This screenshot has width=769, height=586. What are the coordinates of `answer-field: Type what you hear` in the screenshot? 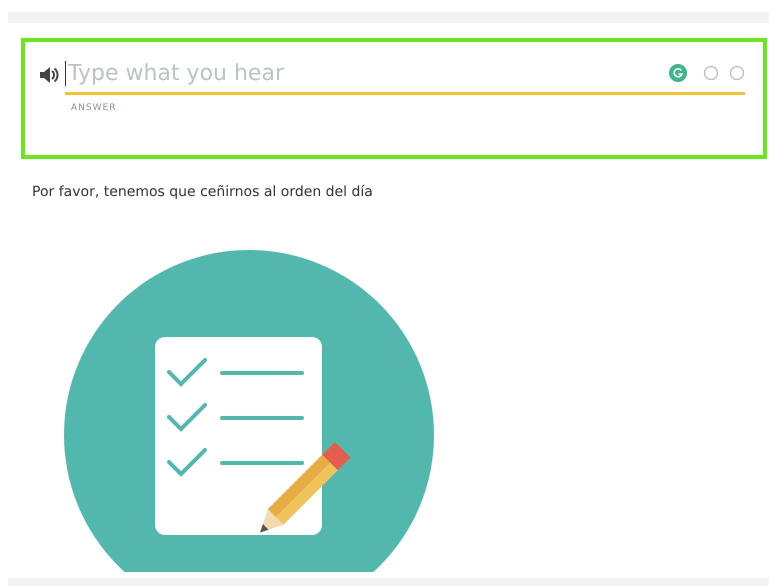 It's located at (362, 73).